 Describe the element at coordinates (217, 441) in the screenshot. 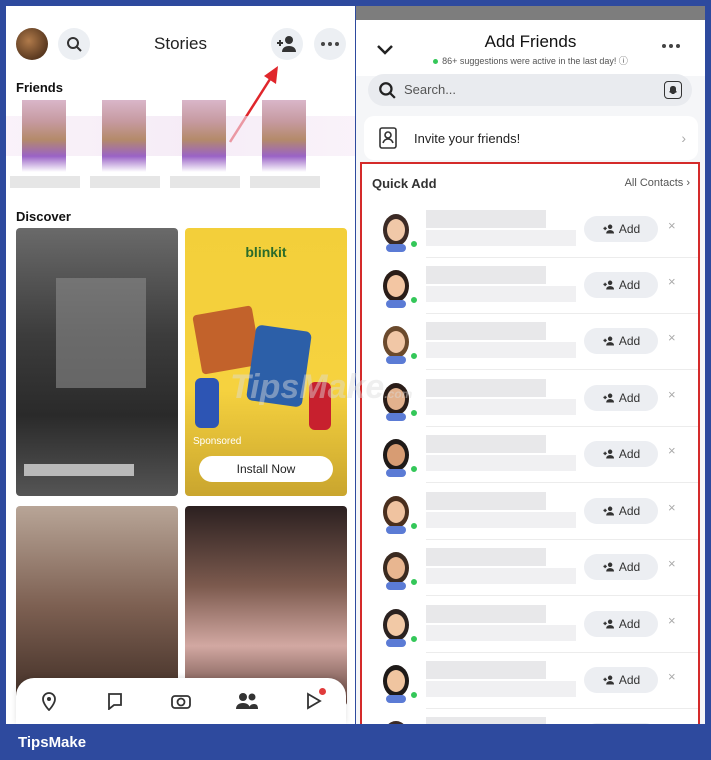

I see `sponsored-label: Sponsored` at that location.